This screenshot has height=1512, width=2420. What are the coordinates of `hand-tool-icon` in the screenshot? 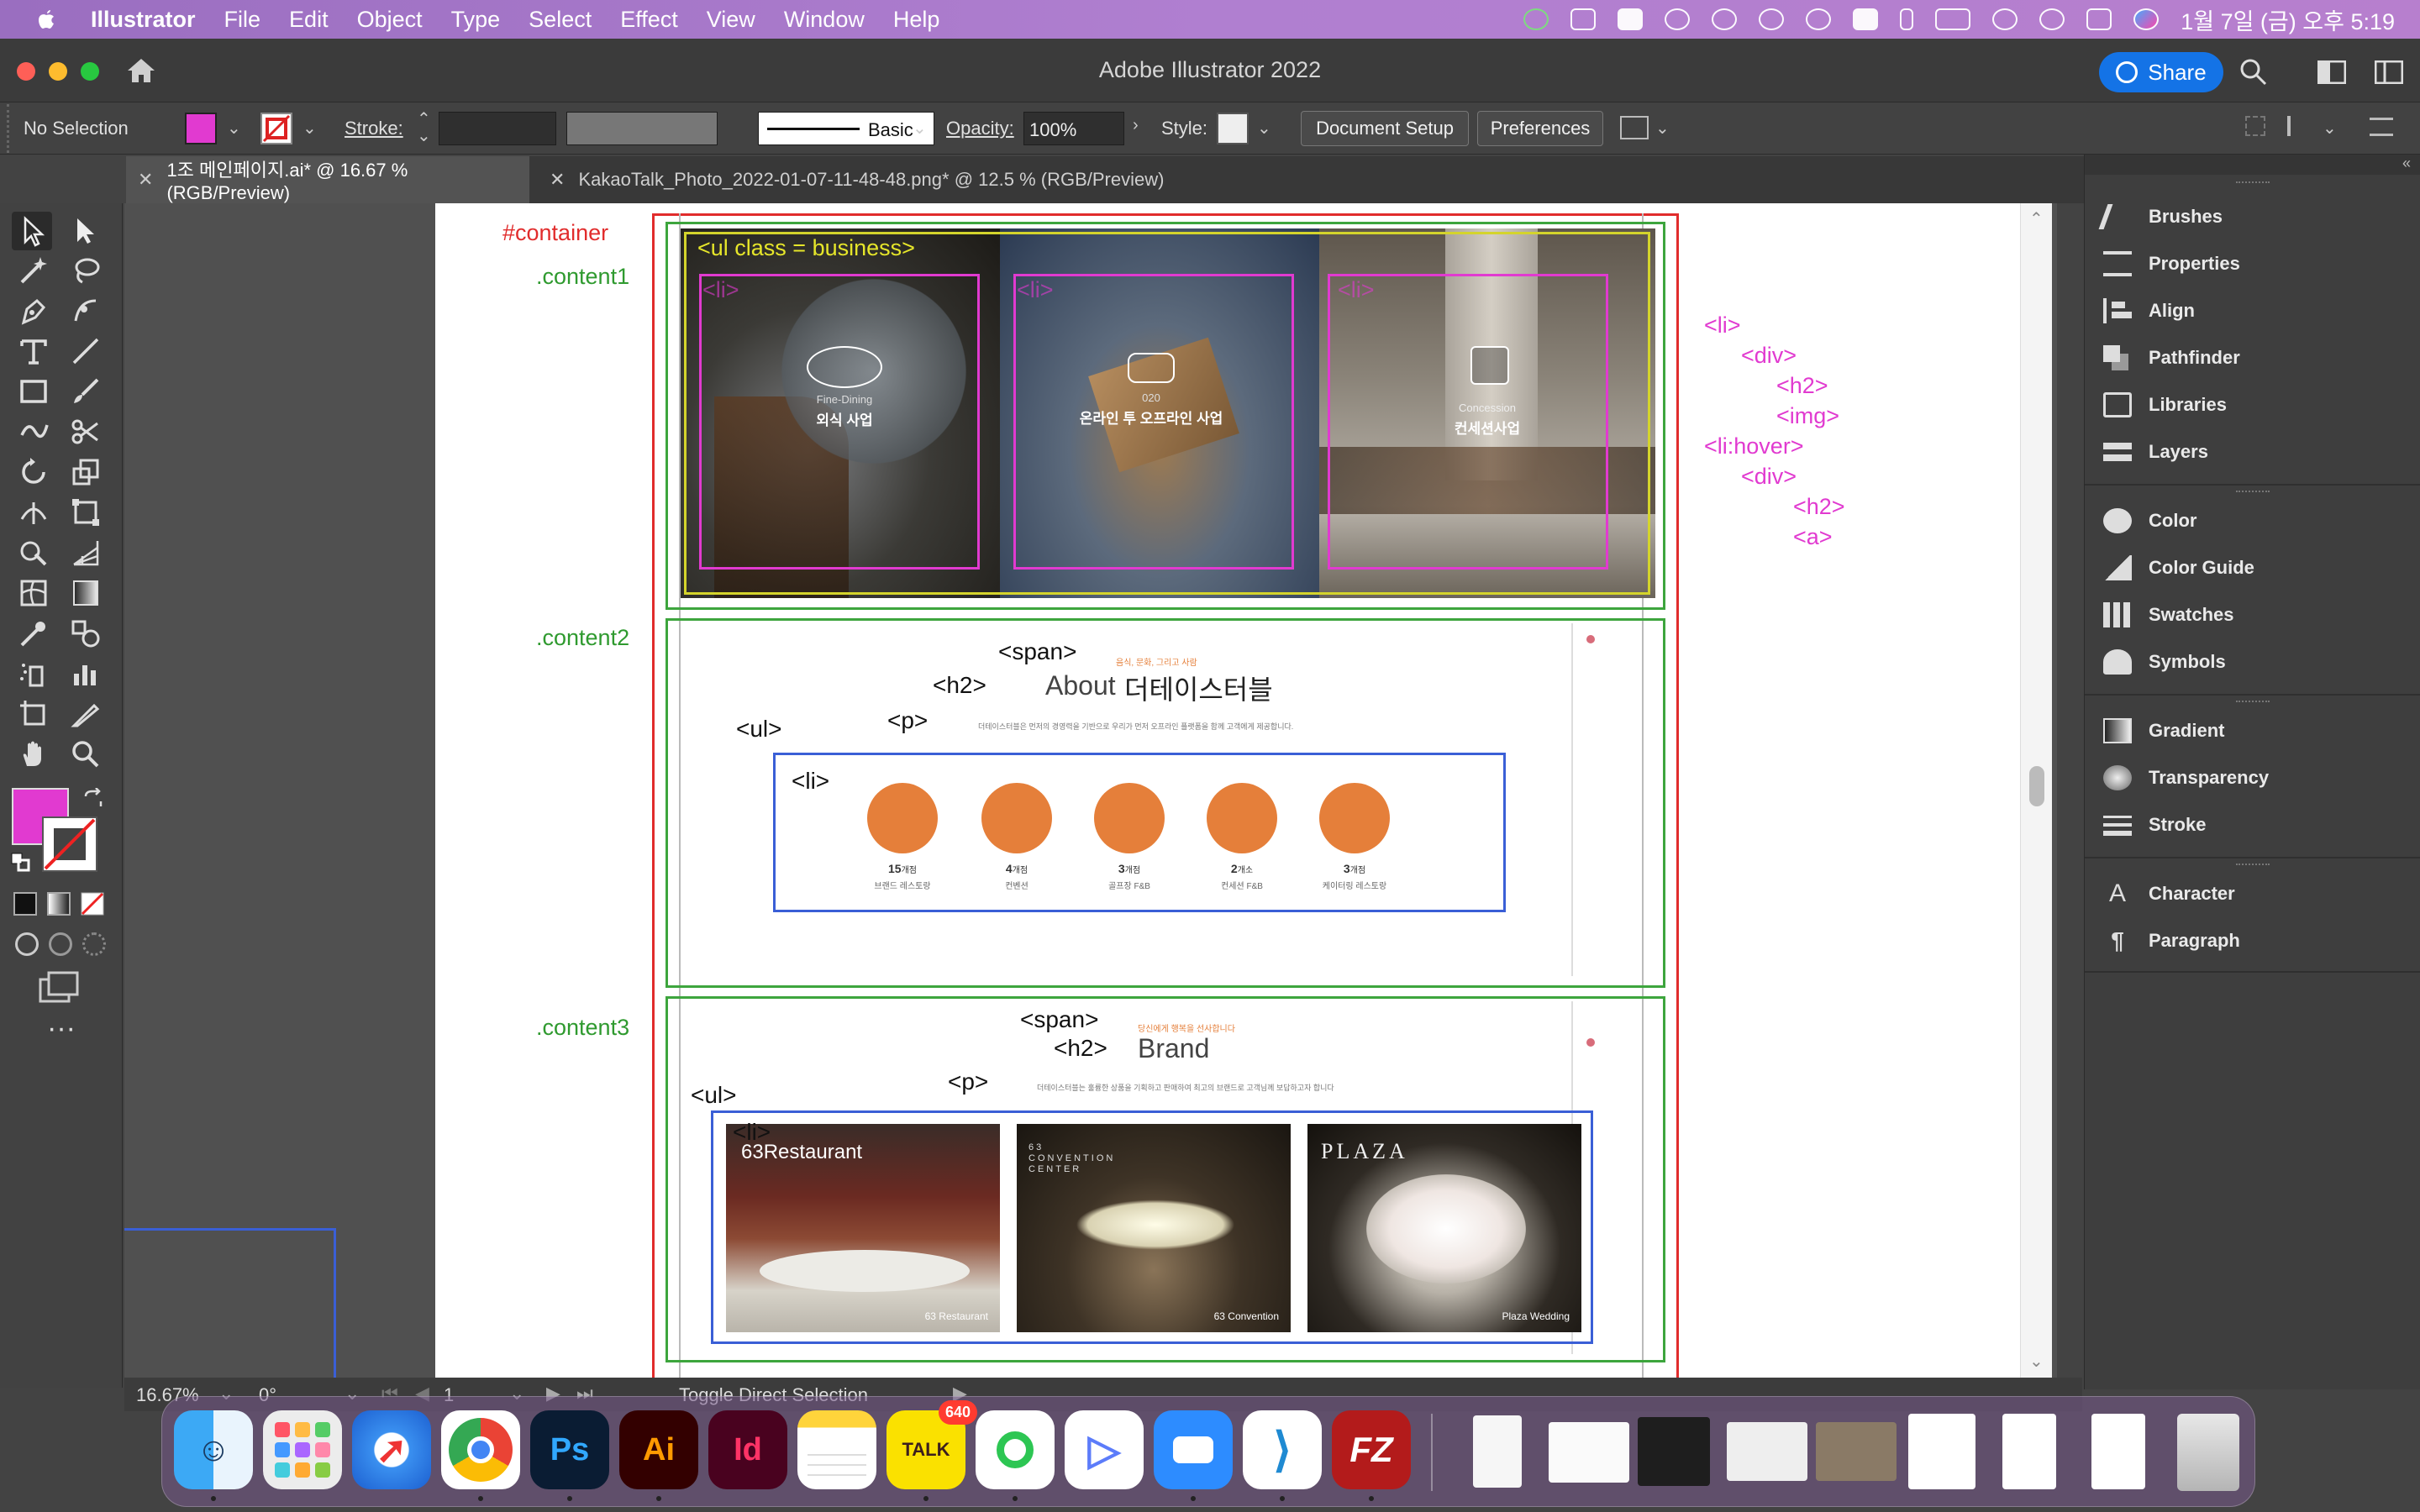 It's located at (34, 754).